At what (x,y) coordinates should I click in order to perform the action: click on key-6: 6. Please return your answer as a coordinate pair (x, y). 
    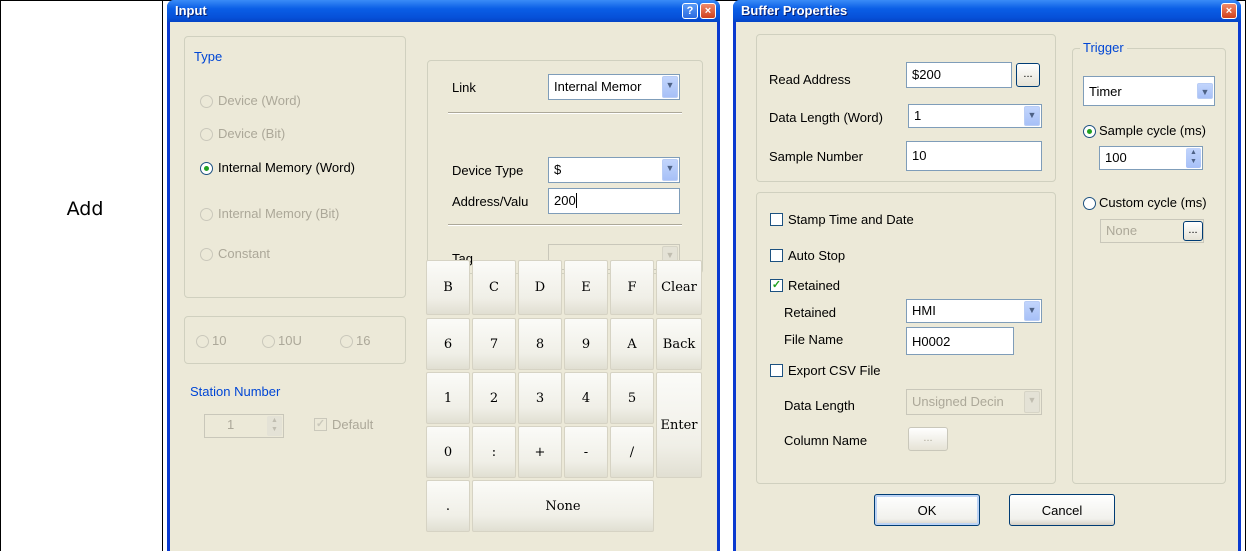
    Looking at the image, I should click on (448, 344).